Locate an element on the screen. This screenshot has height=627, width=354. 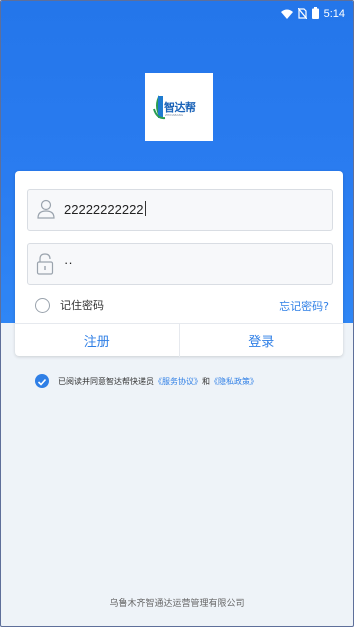
action-buttons: 注册 登录 is located at coordinates (179, 340).